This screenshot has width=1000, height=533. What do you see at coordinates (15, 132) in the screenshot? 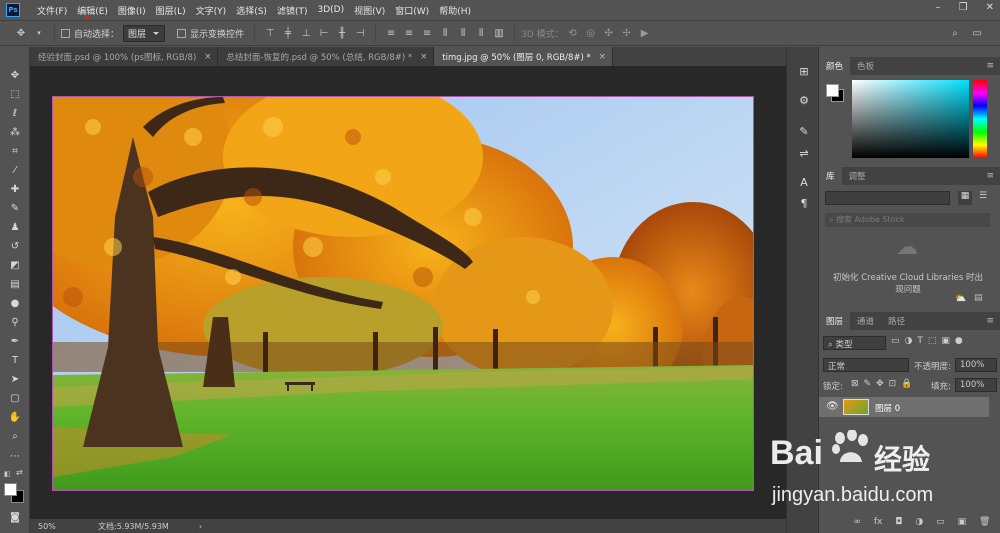
I see `magic-wand-tool-icon: ⁂` at bounding box center [15, 132].